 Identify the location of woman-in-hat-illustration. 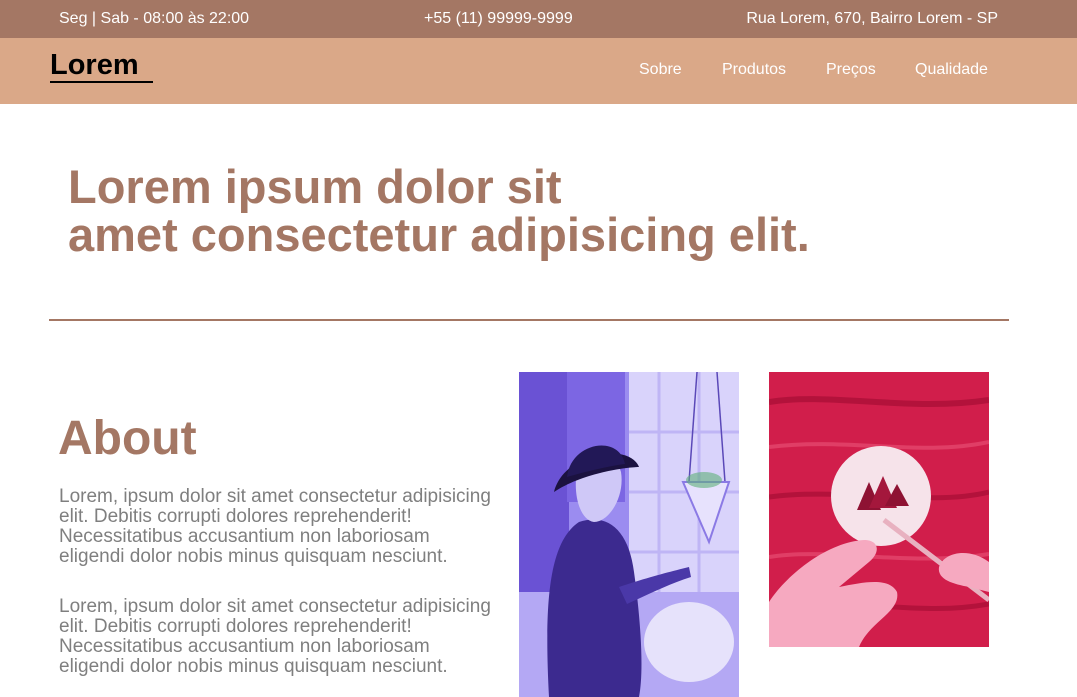
(629, 534).